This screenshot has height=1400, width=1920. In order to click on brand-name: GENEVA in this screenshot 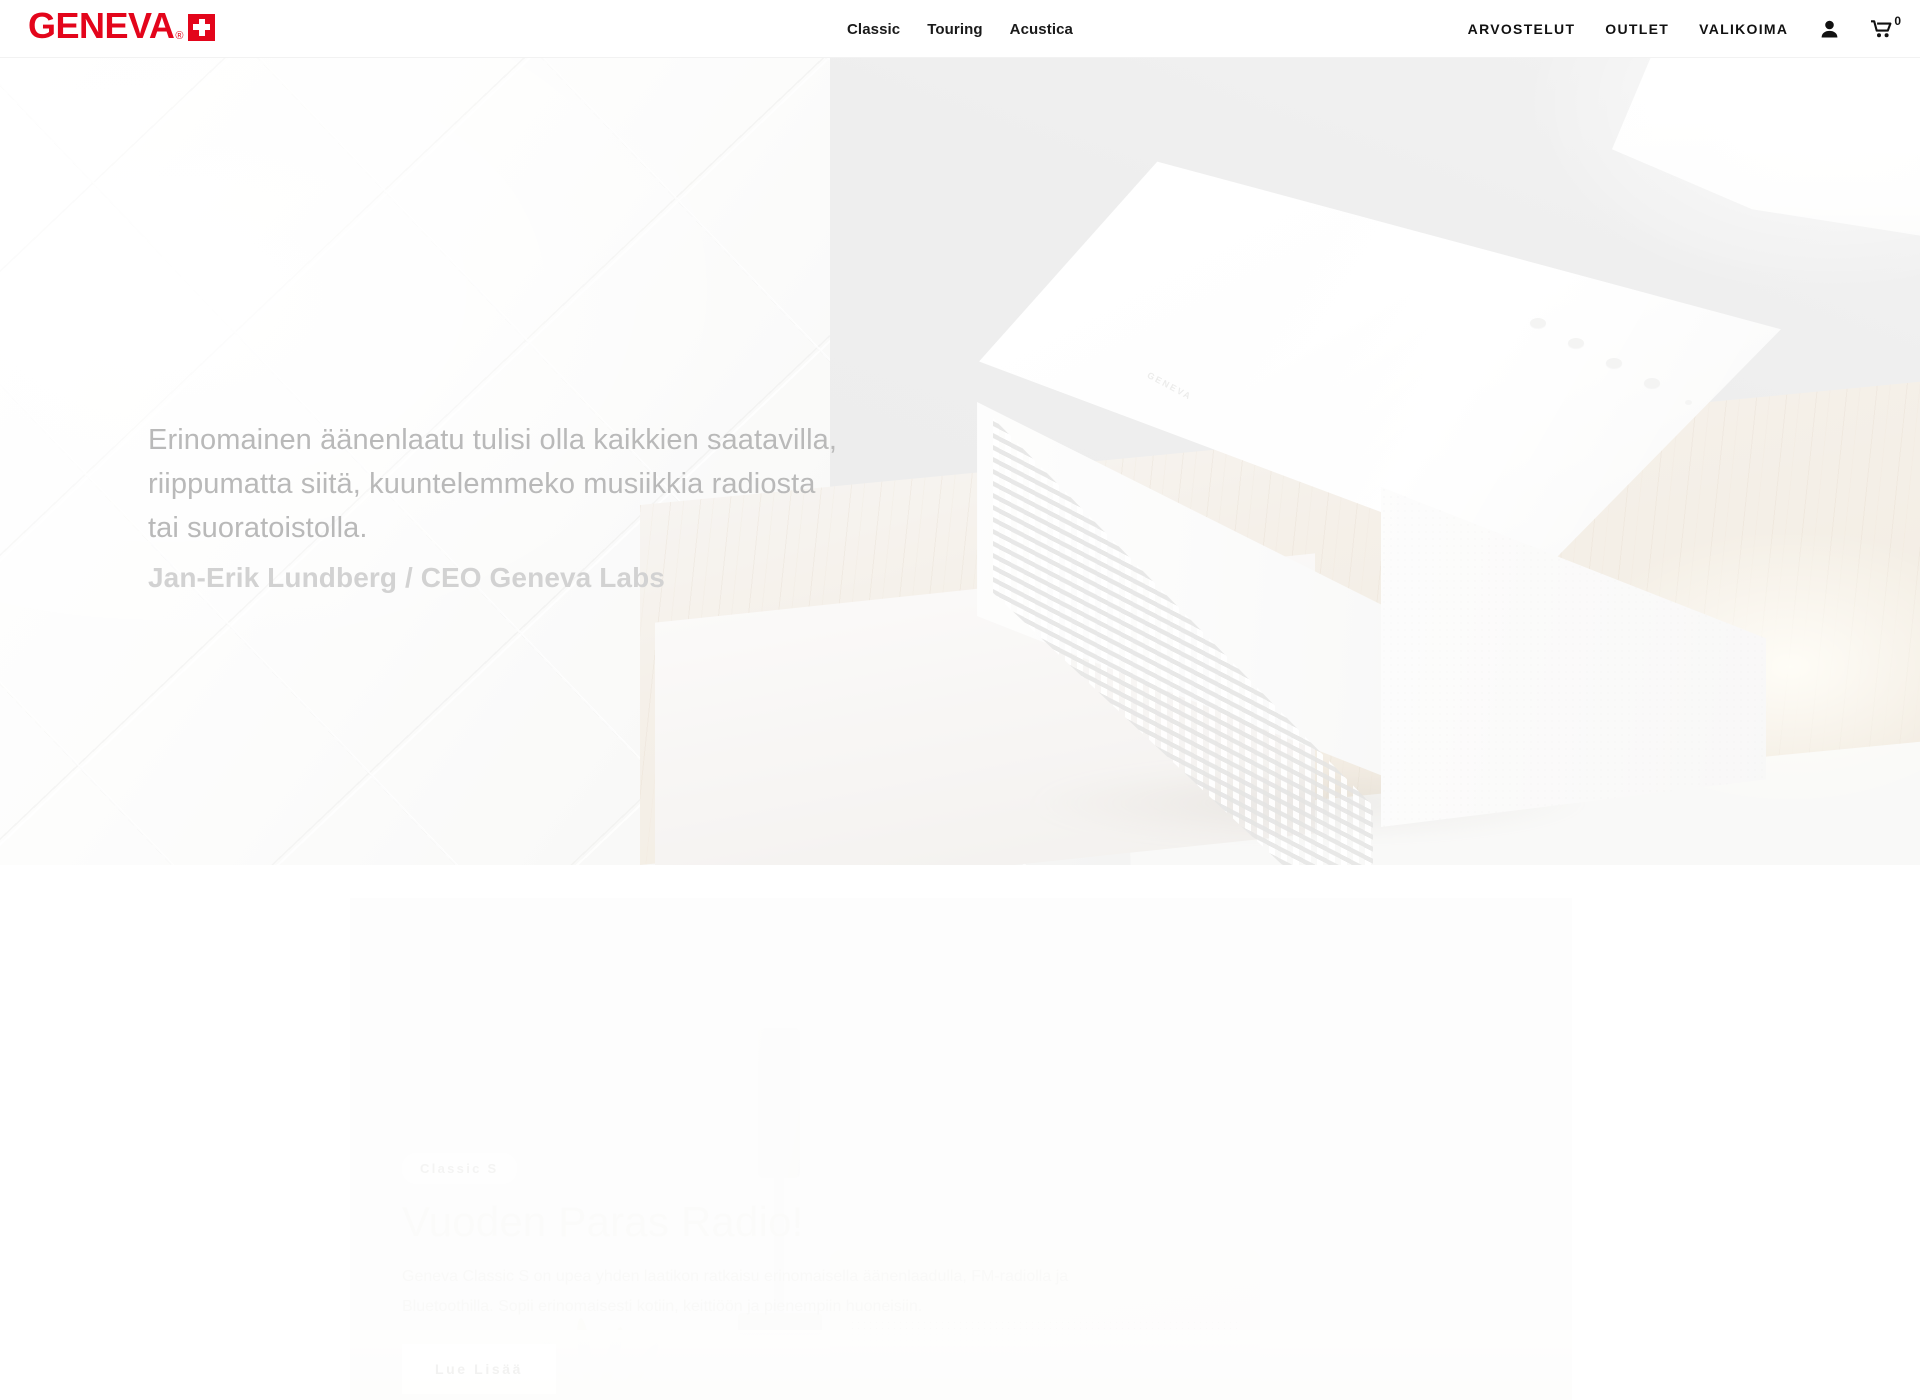, I will do `click(101, 25)`.